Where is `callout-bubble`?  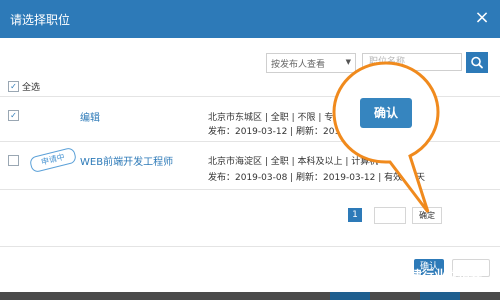 callout-bubble is located at coordinates (386, 137).